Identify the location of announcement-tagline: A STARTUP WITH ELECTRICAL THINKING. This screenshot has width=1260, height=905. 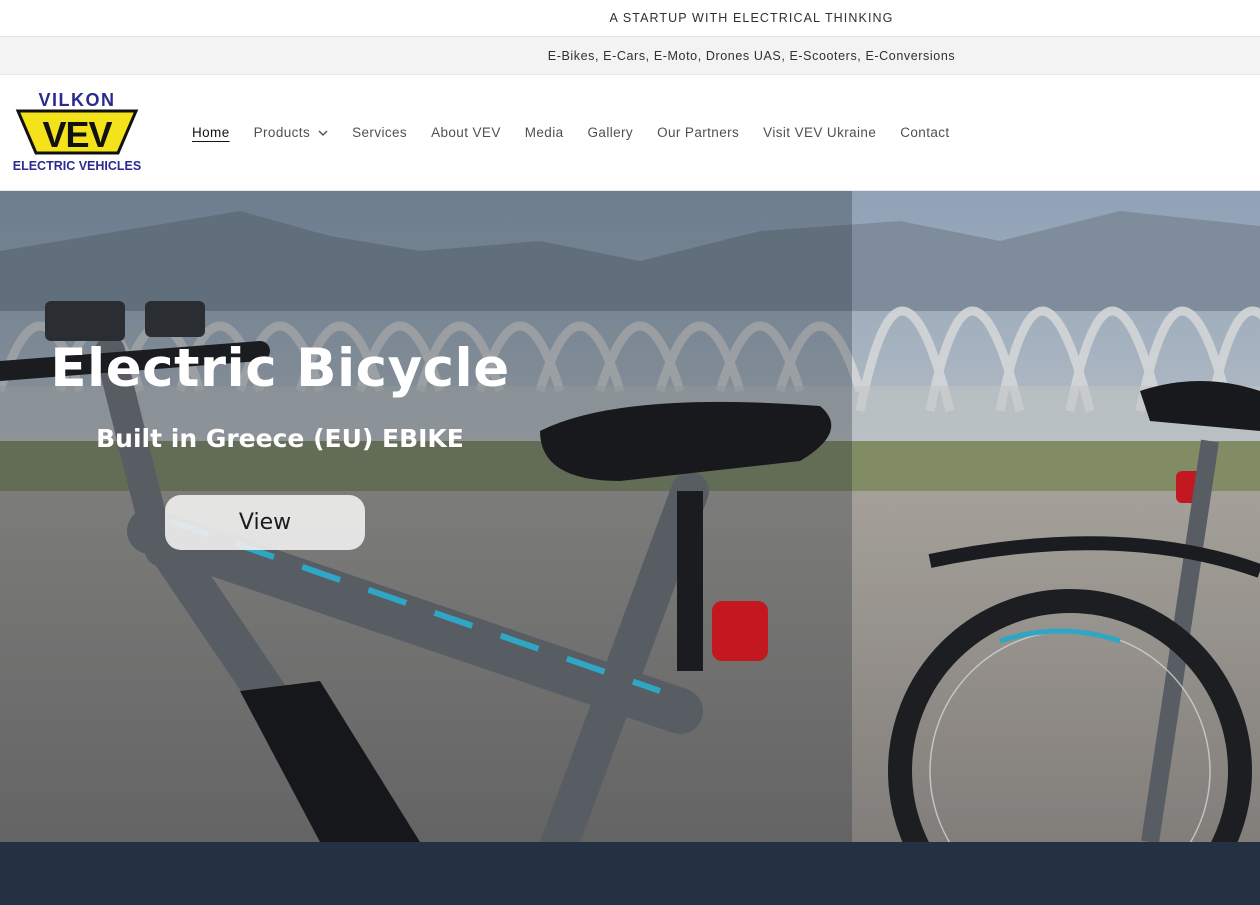
(751, 18).